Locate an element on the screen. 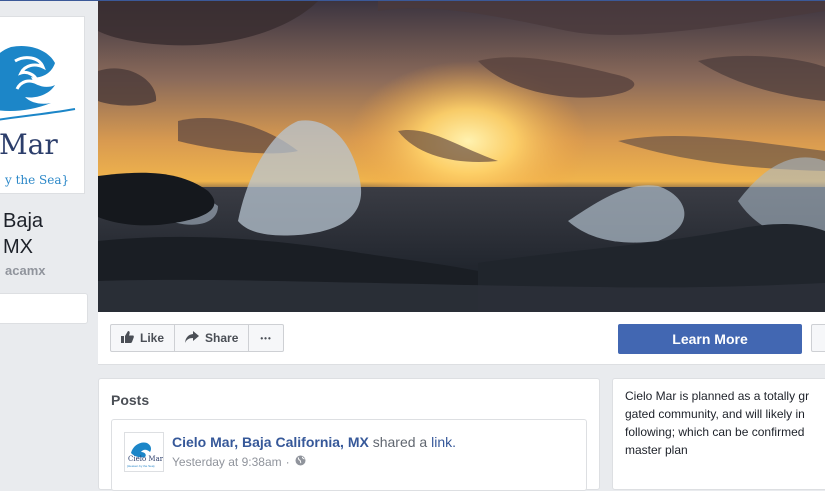  logo-wordmark: Mar is located at coordinates (29, 144).